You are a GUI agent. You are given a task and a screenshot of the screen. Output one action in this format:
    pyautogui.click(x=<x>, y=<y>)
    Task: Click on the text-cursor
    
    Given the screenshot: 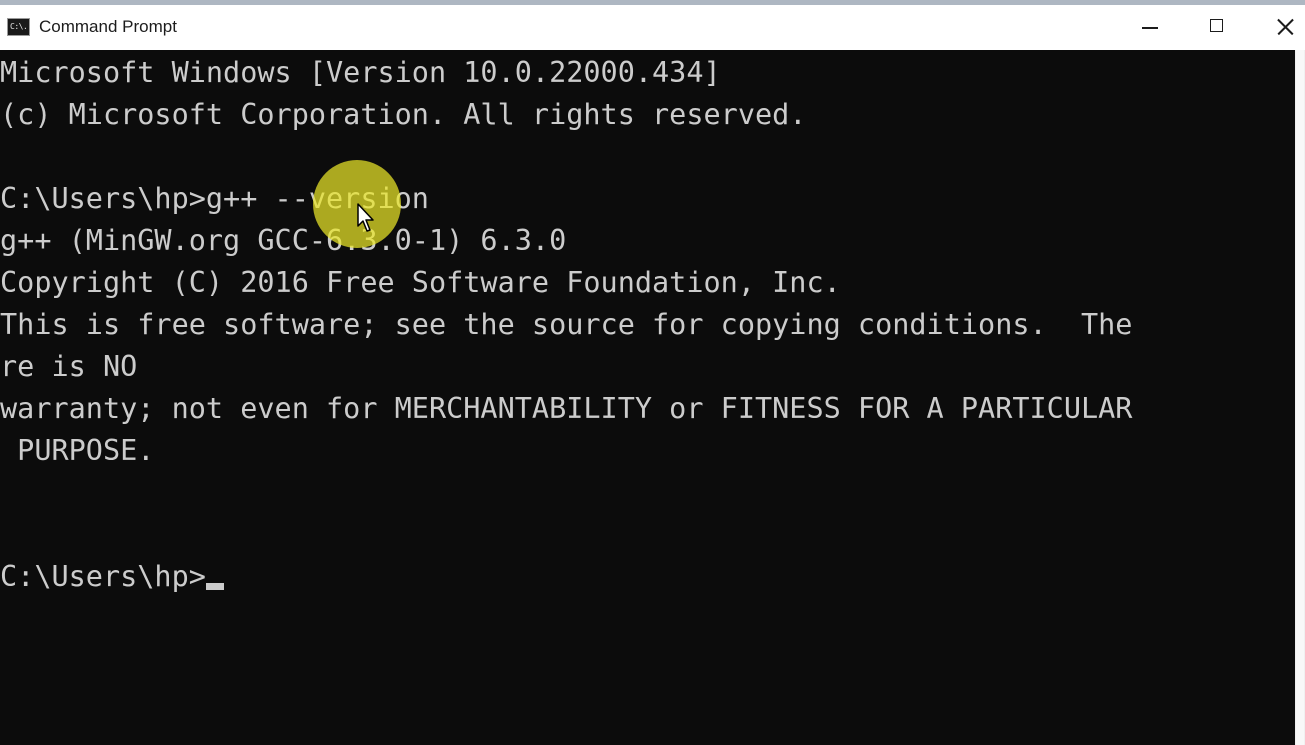 What is the action you would take?
    pyautogui.click(x=214, y=586)
    